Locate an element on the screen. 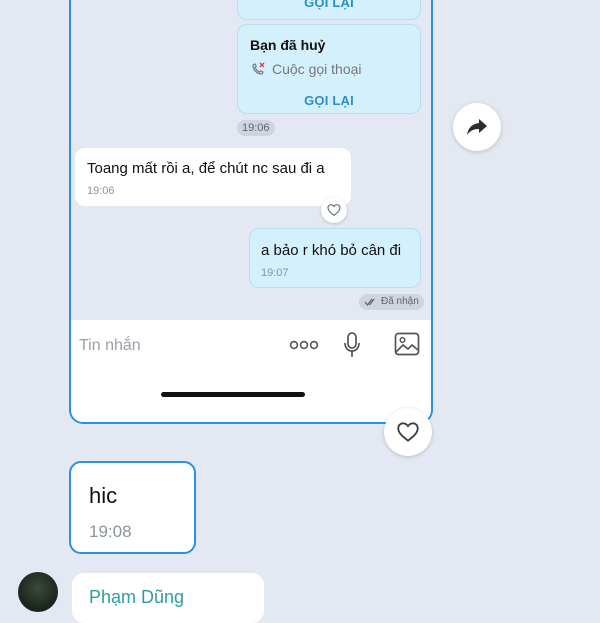 The height and width of the screenshot is (623, 600). avatar is located at coordinates (38, 592).